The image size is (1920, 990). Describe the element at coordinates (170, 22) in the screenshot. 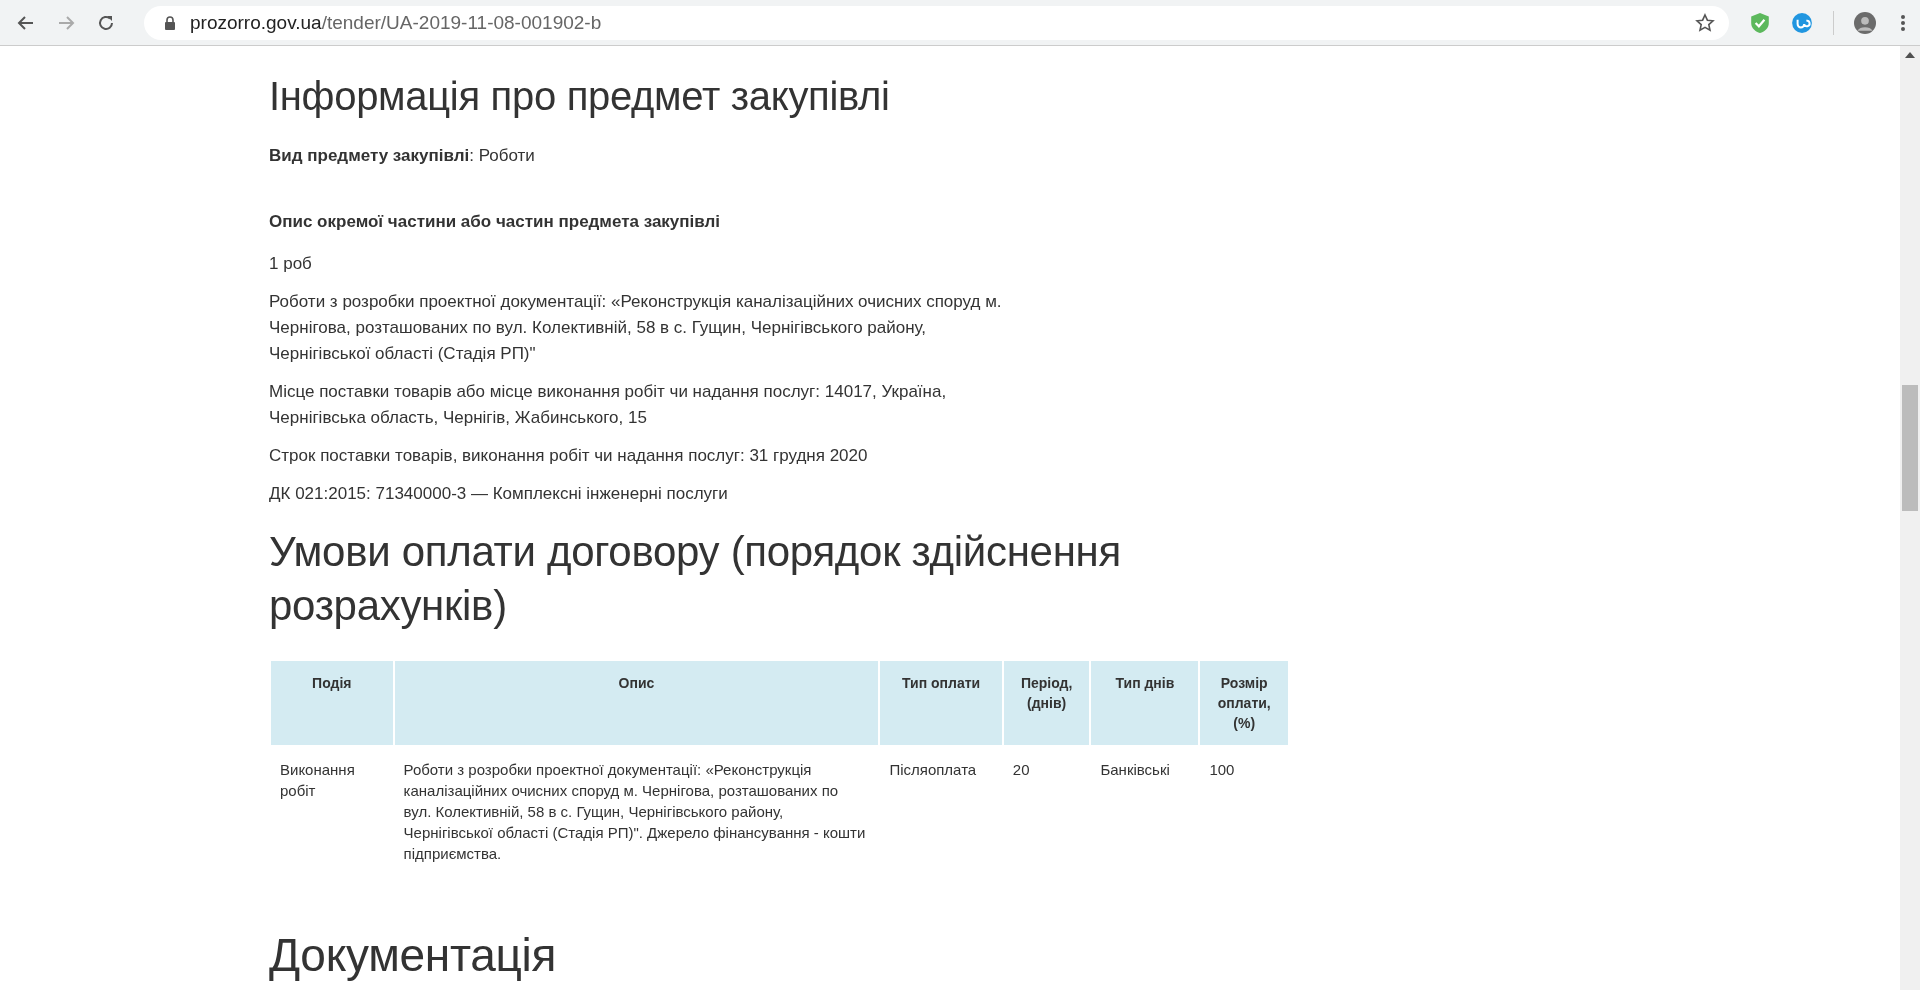

I see `lock-icon` at that location.